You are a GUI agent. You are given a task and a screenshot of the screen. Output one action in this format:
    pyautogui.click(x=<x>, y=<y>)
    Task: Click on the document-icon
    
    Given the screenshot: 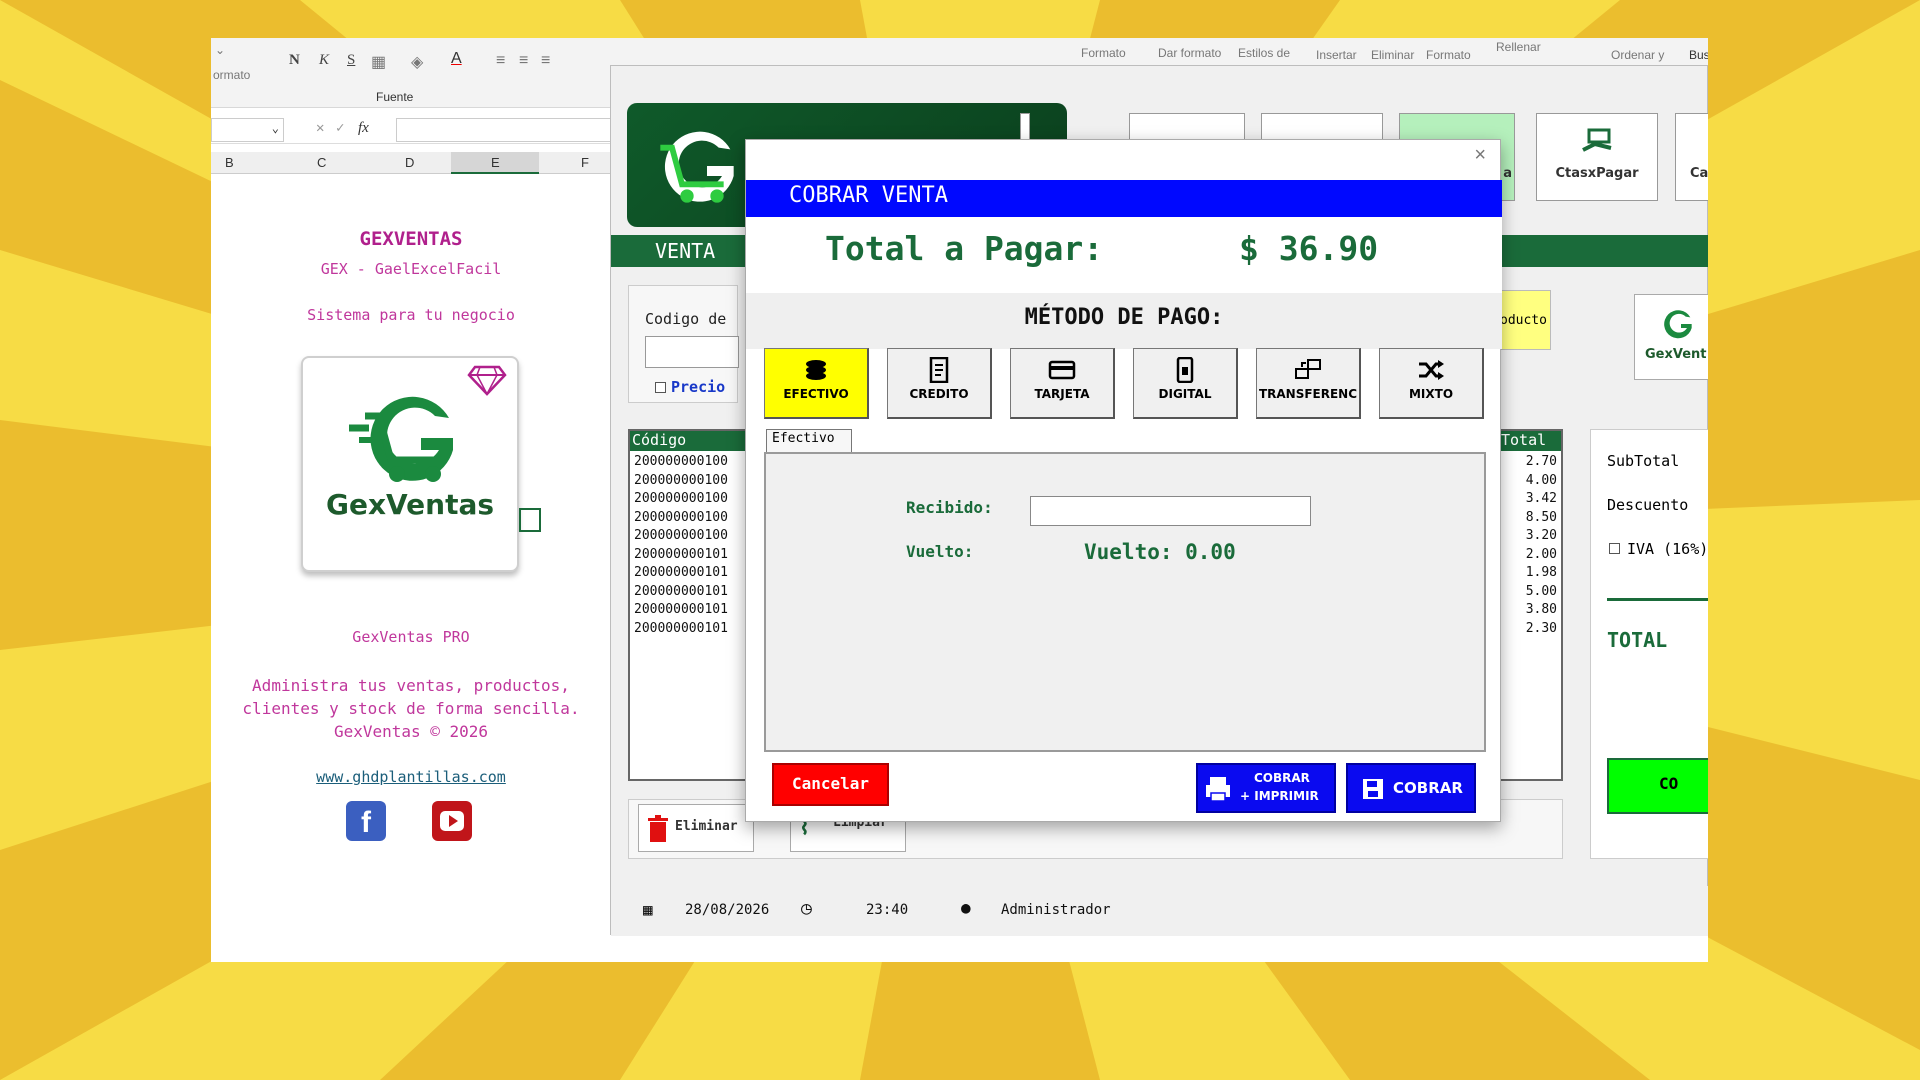 What is the action you would take?
    pyautogui.click(x=939, y=370)
    